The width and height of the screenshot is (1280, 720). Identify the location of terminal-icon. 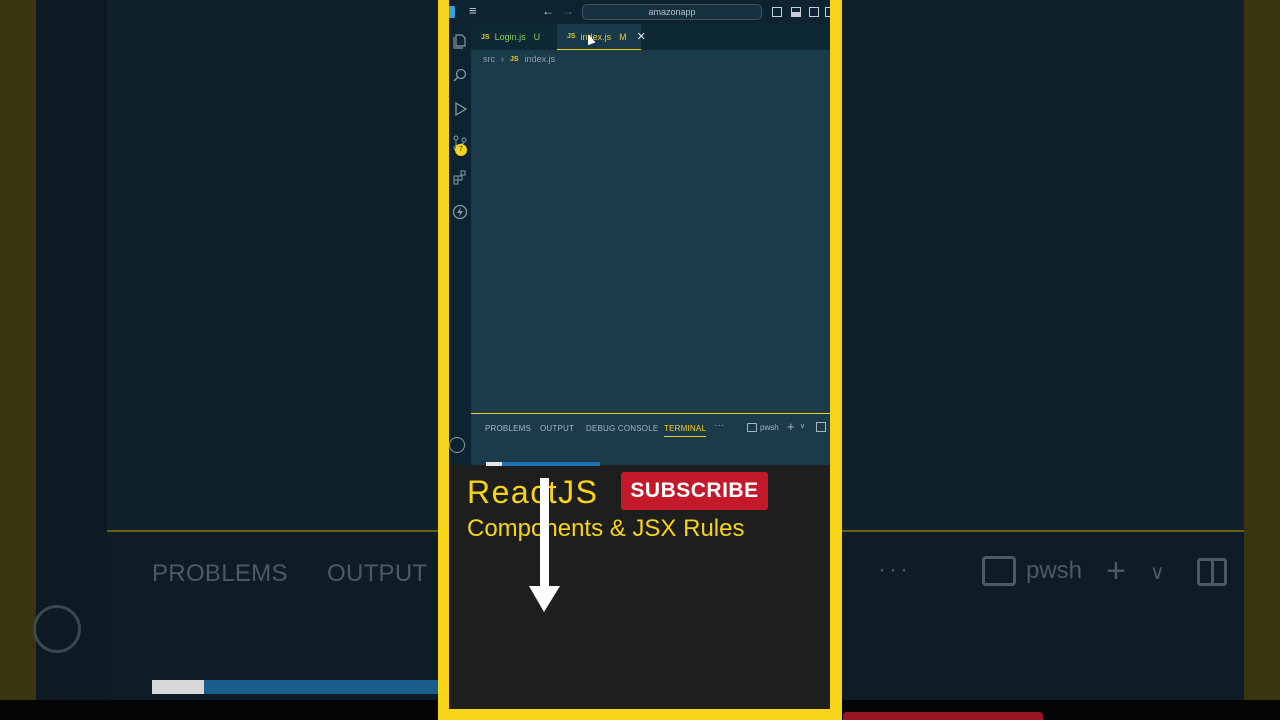
(752, 427).